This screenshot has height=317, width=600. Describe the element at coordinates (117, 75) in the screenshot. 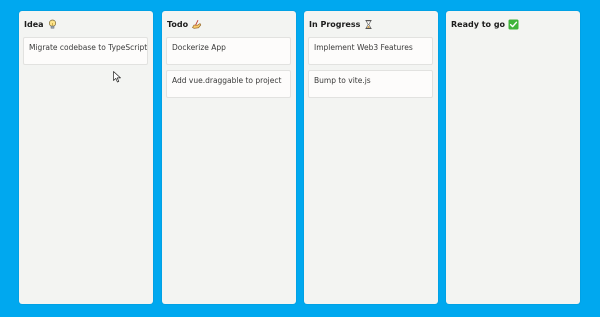

I see `mouse-cursor-icon` at that location.